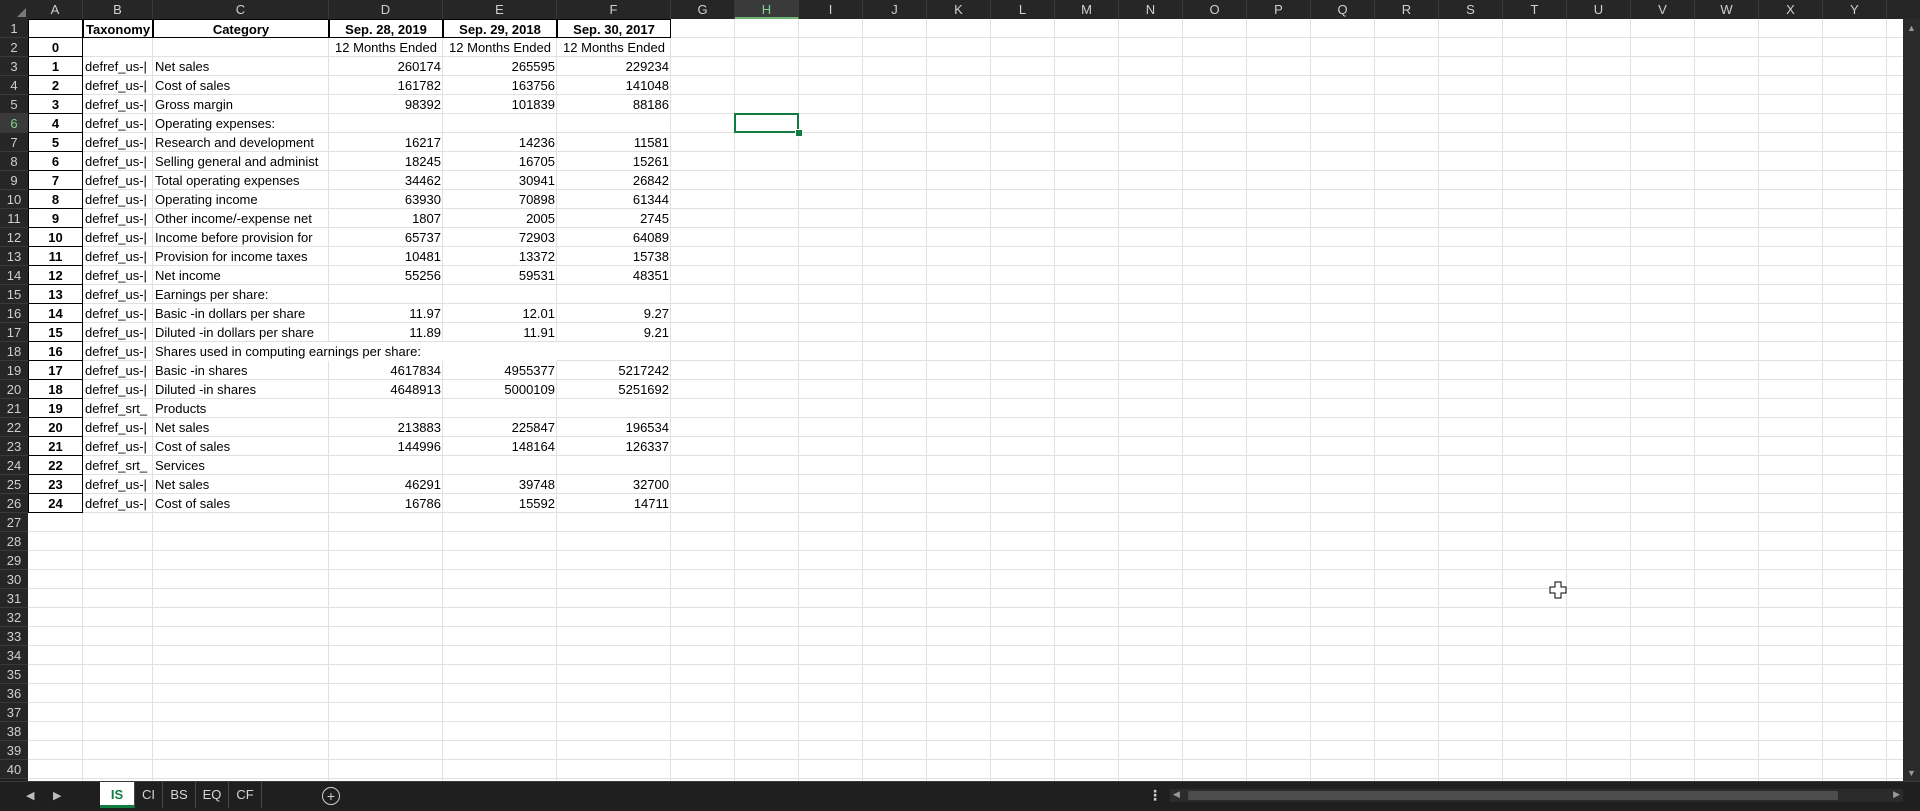 The height and width of the screenshot is (811, 1920). Describe the element at coordinates (1855, 9) in the screenshot. I see `column-header-y: Y` at that location.